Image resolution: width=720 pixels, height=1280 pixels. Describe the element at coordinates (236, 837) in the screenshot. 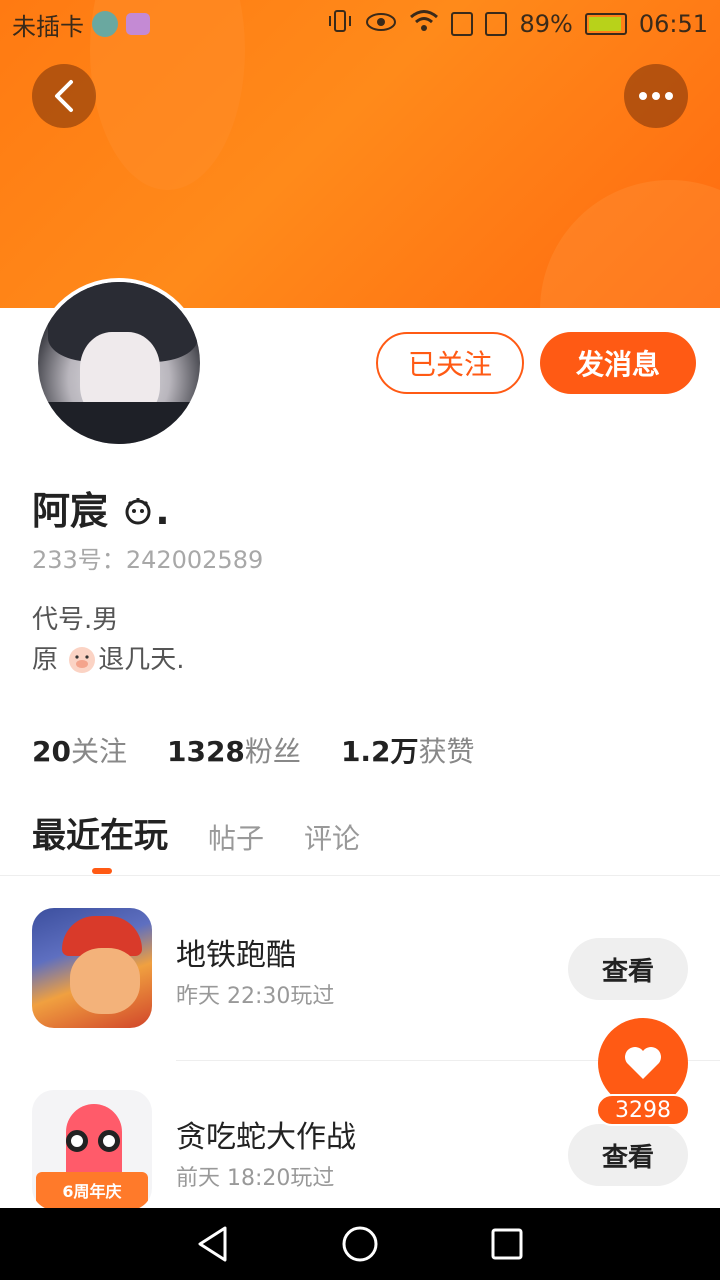

I see `tab-posts: 帖子` at that location.